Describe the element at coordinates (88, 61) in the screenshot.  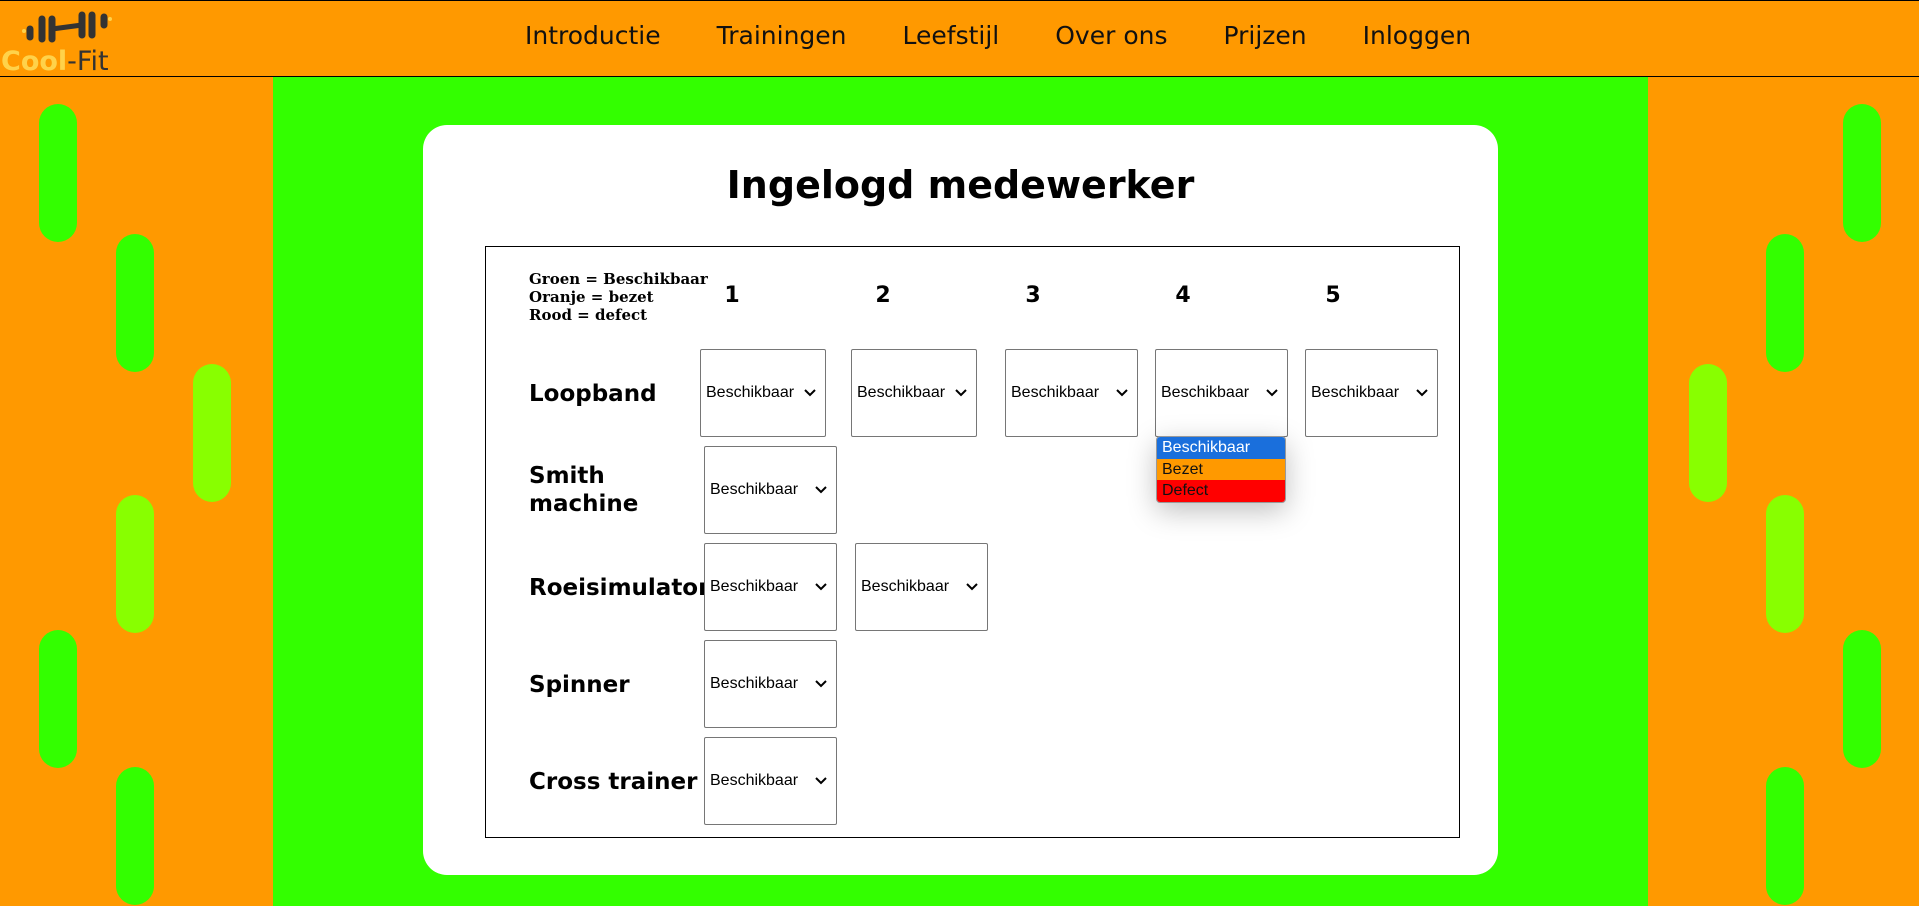
I see `logo-text-fit: -Fit` at that location.